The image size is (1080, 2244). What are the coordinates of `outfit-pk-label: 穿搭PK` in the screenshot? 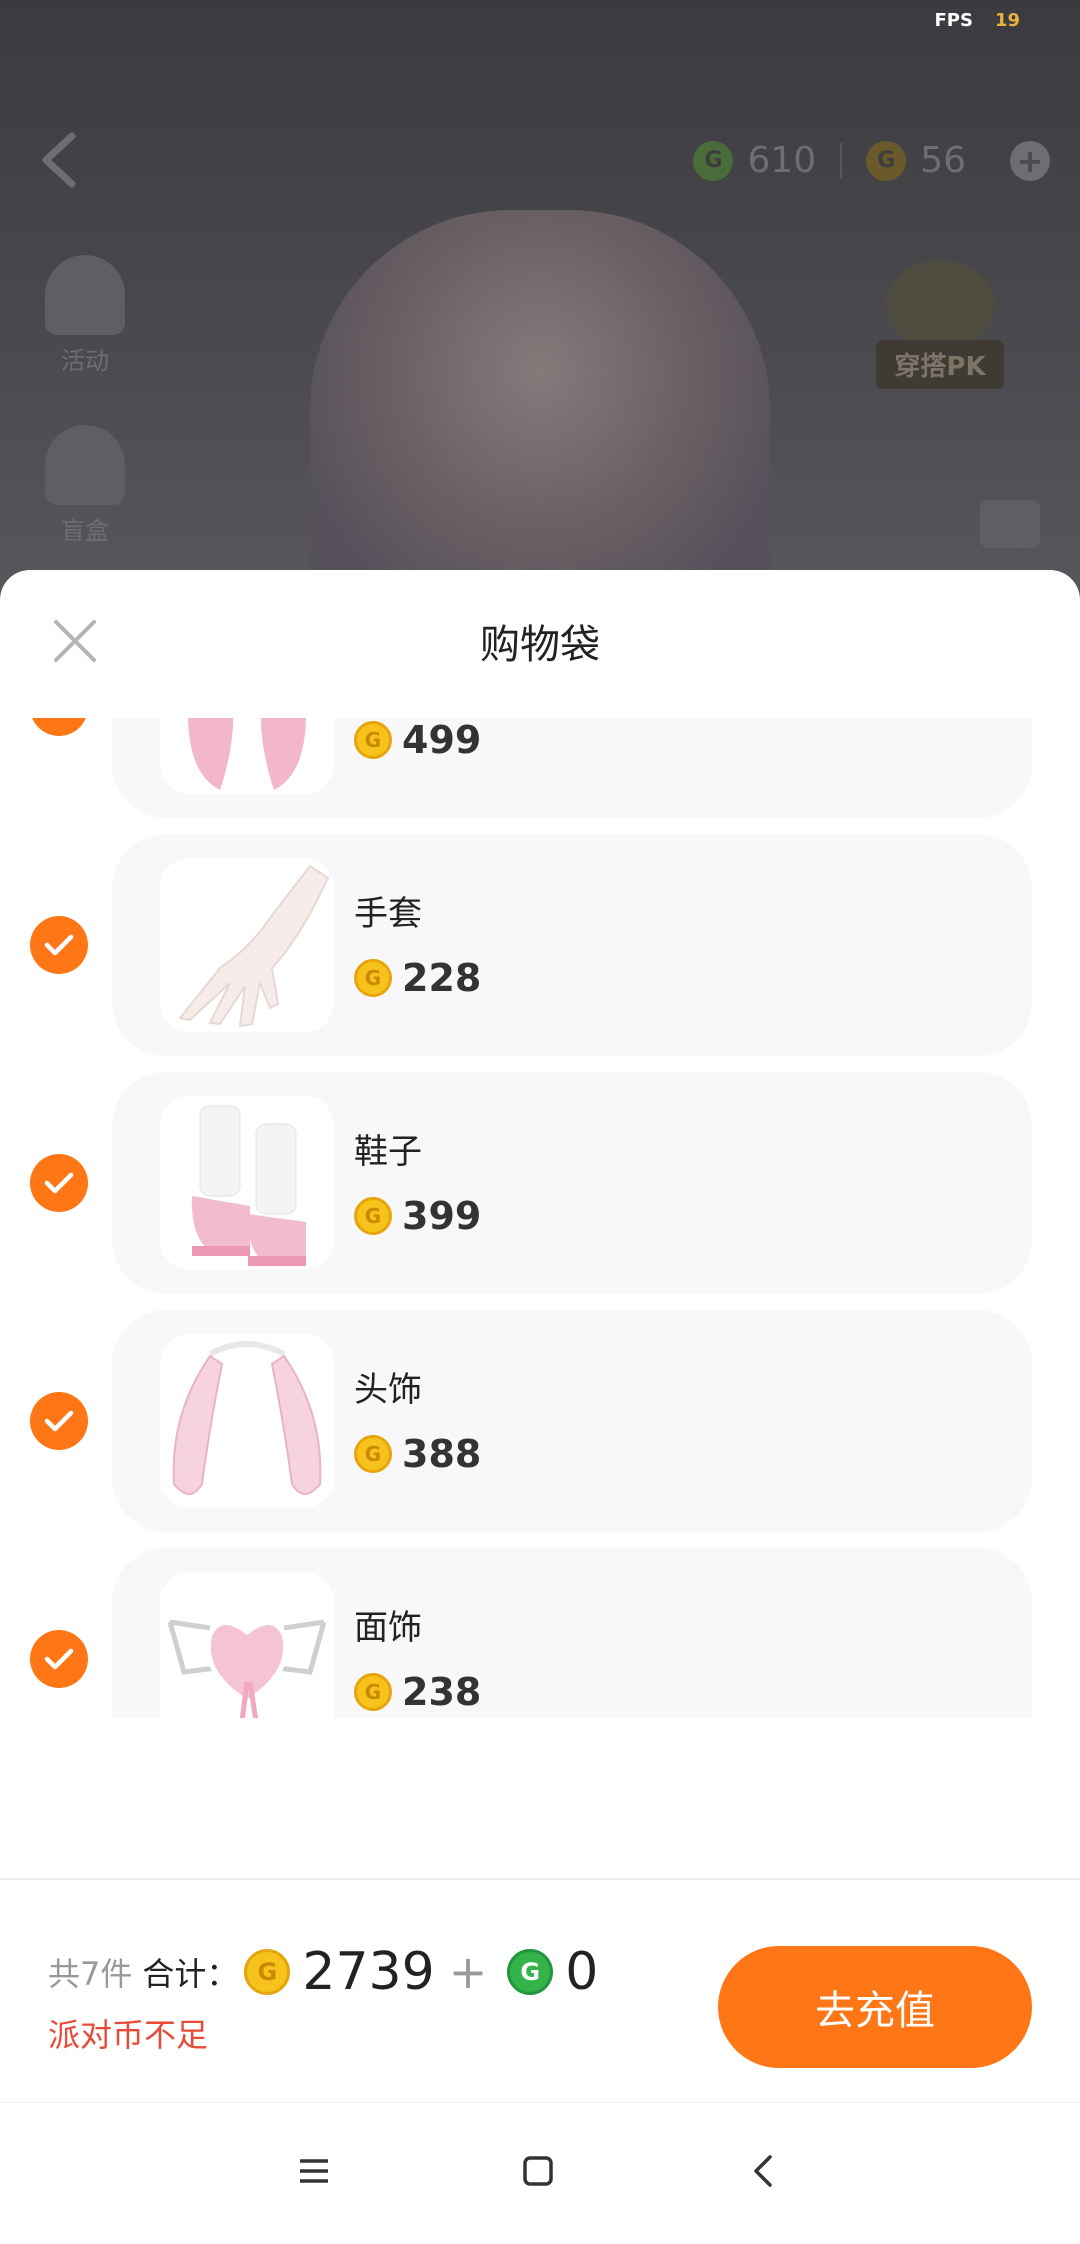 It's located at (940, 364).